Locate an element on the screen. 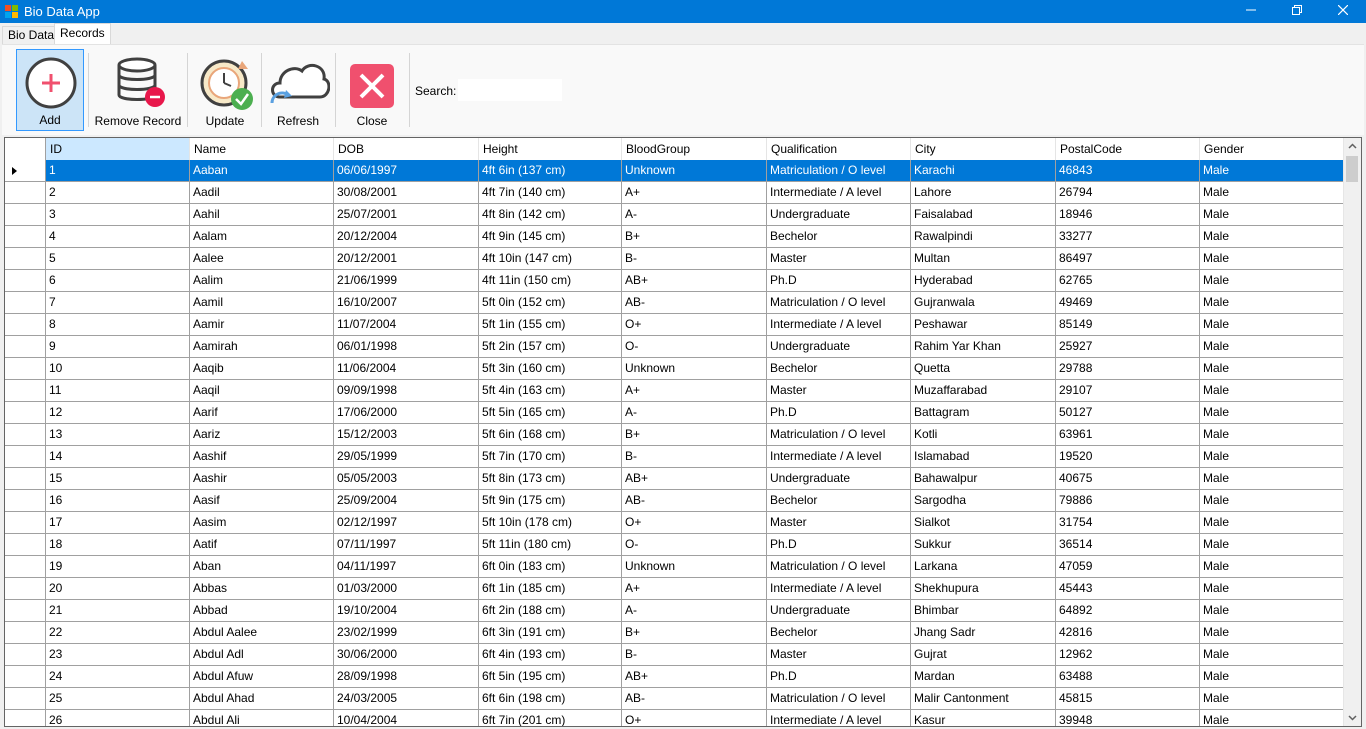 The width and height of the screenshot is (1366, 729). cell-height: 6ft 7in (201 cm) is located at coordinates (550, 718).